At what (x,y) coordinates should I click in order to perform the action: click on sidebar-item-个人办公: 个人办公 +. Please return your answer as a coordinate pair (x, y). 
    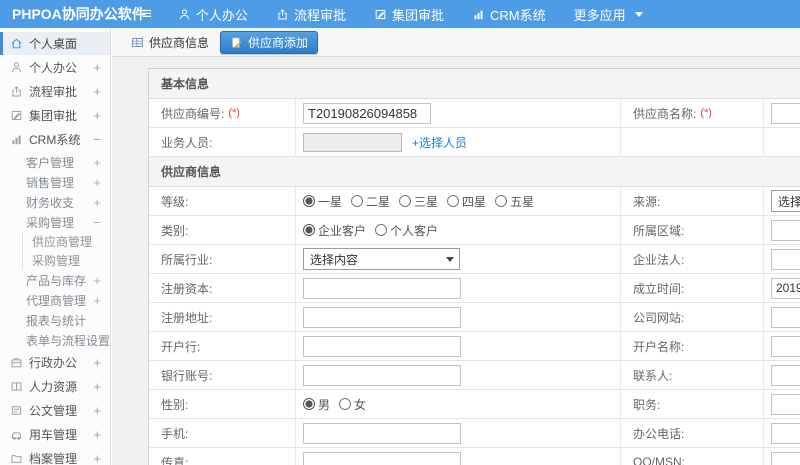
    Looking at the image, I should click on (55, 67).